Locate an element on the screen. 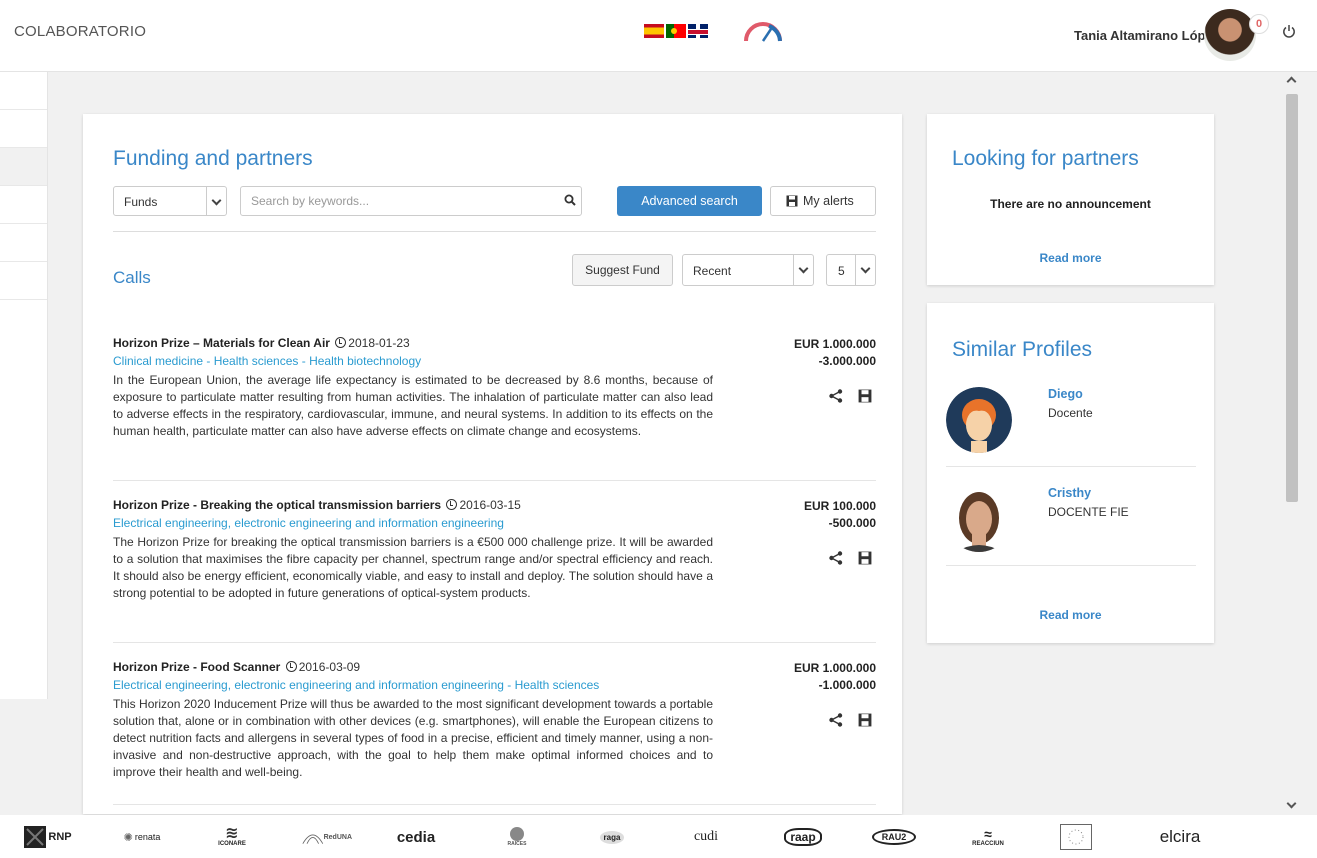 The image size is (1317, 858). rau2-logo: RAU2 is located at coordinates (894, 837).